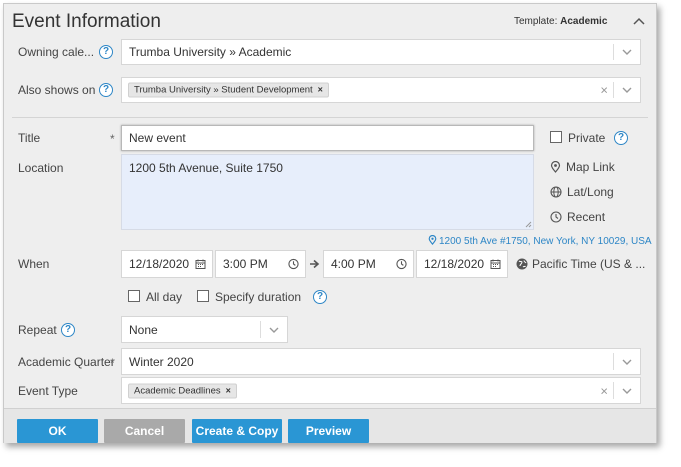 The width and height of the screenshot is (681, 467). I want to click on template-indicator: Template: Academic, so click(560, 21).